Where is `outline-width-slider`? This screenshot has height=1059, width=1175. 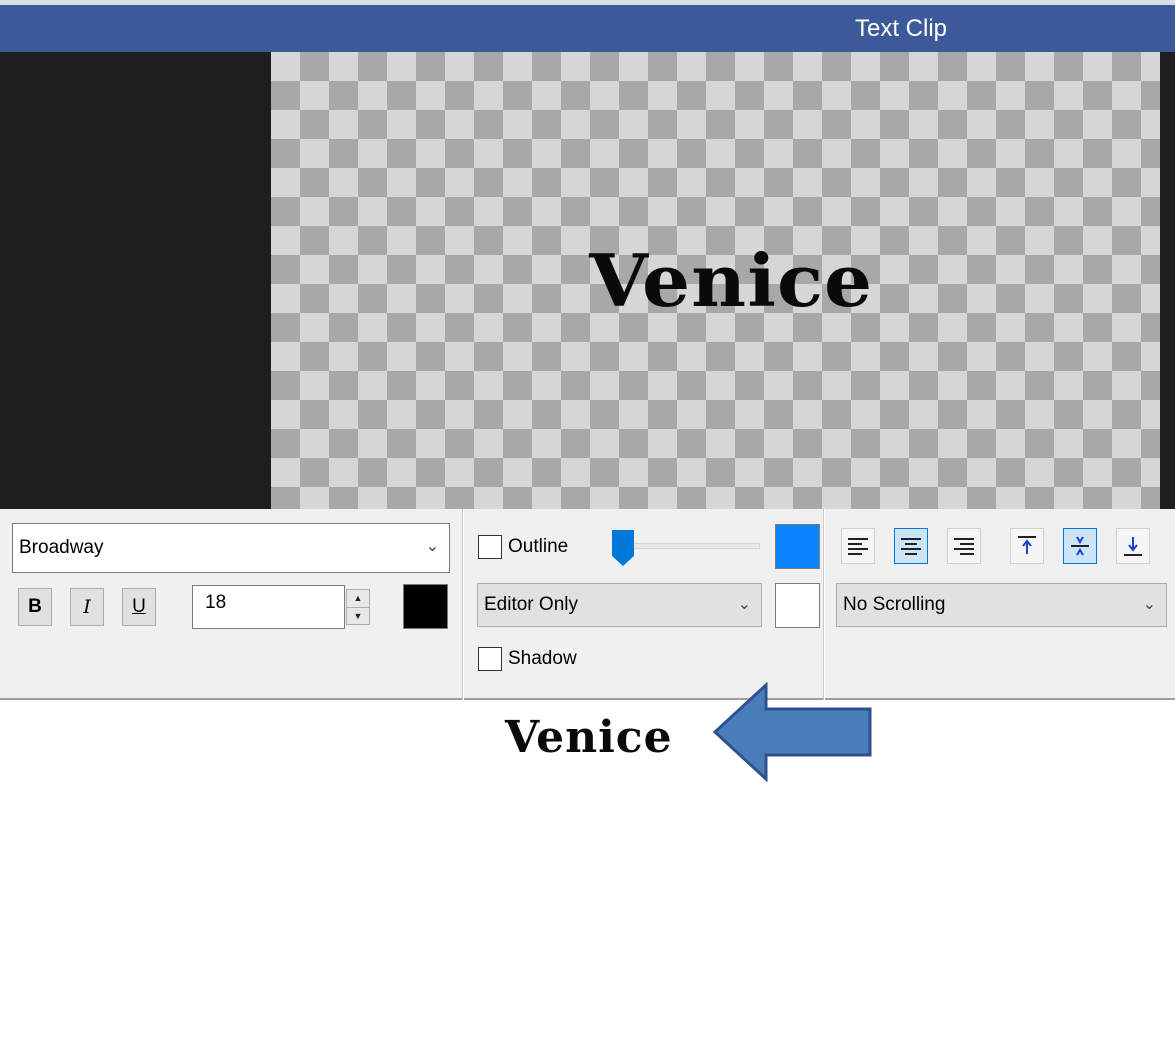
outline-width-slider is located at coordinates (686, 546).